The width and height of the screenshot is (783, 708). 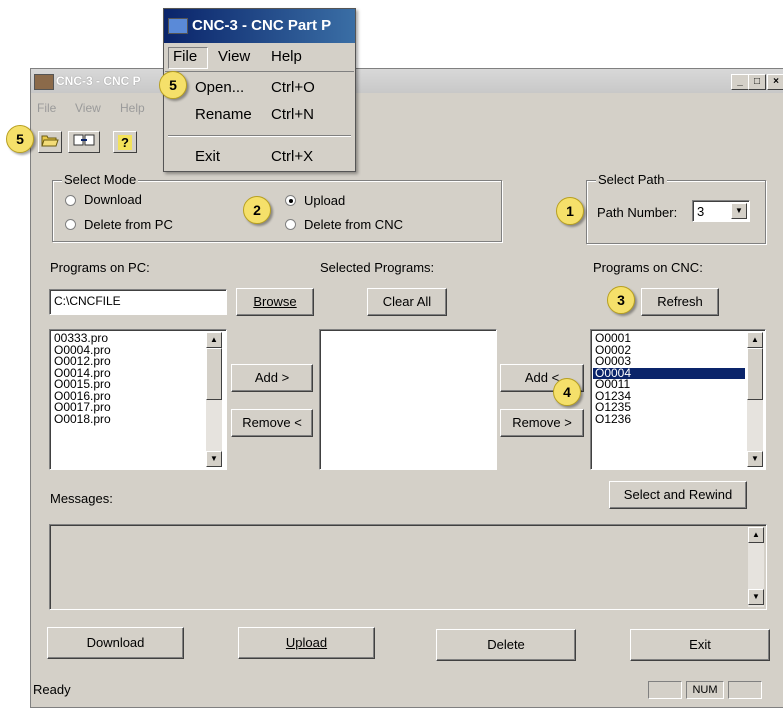 I want to click on minimize-button: _, so click(x=740, y=82).